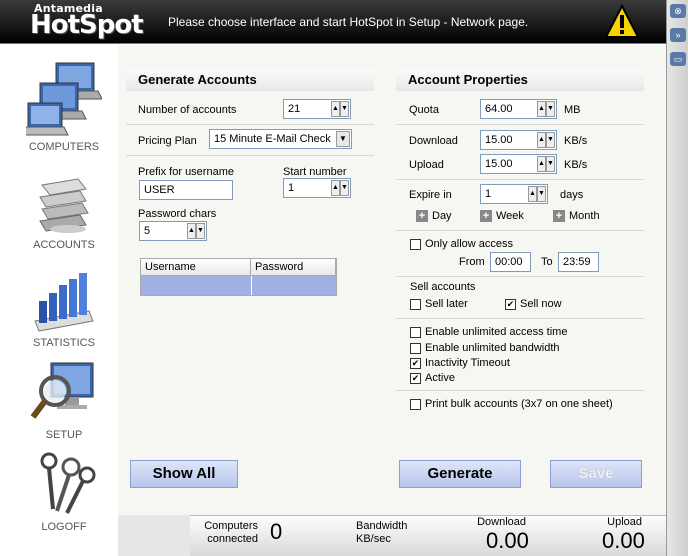 This screenshot has height=556, width=688. I want to click on nav-label: SETUP, so click(64, 435).